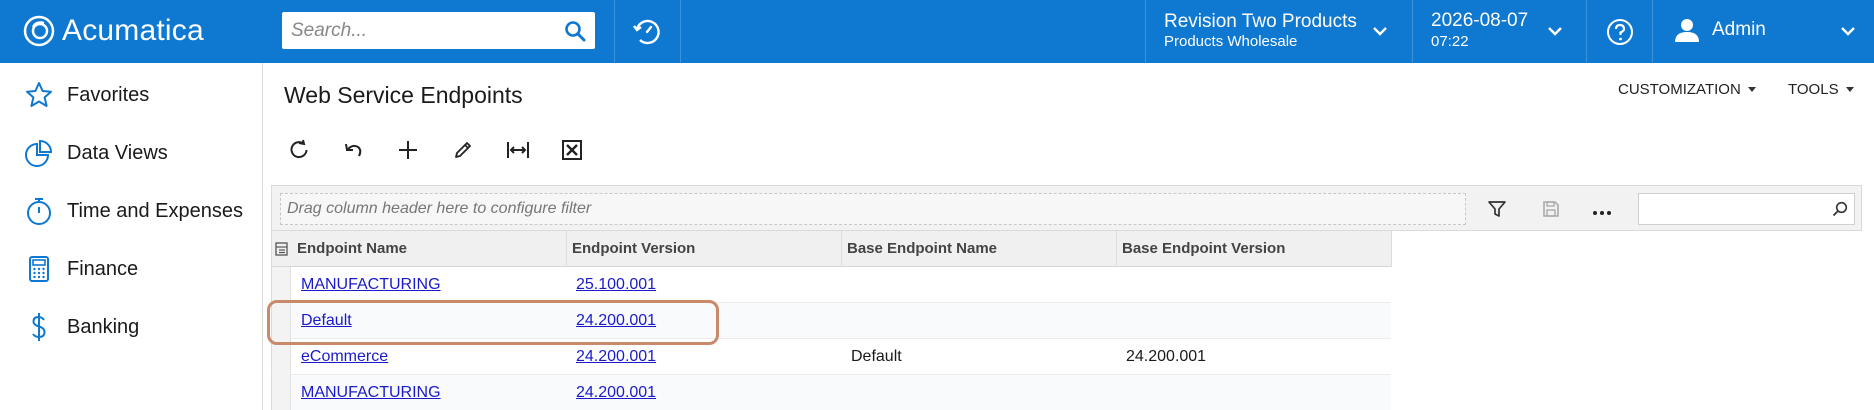  Describe the element at coordinates (680, 31) in the screenshot. I see `divider` at that location.